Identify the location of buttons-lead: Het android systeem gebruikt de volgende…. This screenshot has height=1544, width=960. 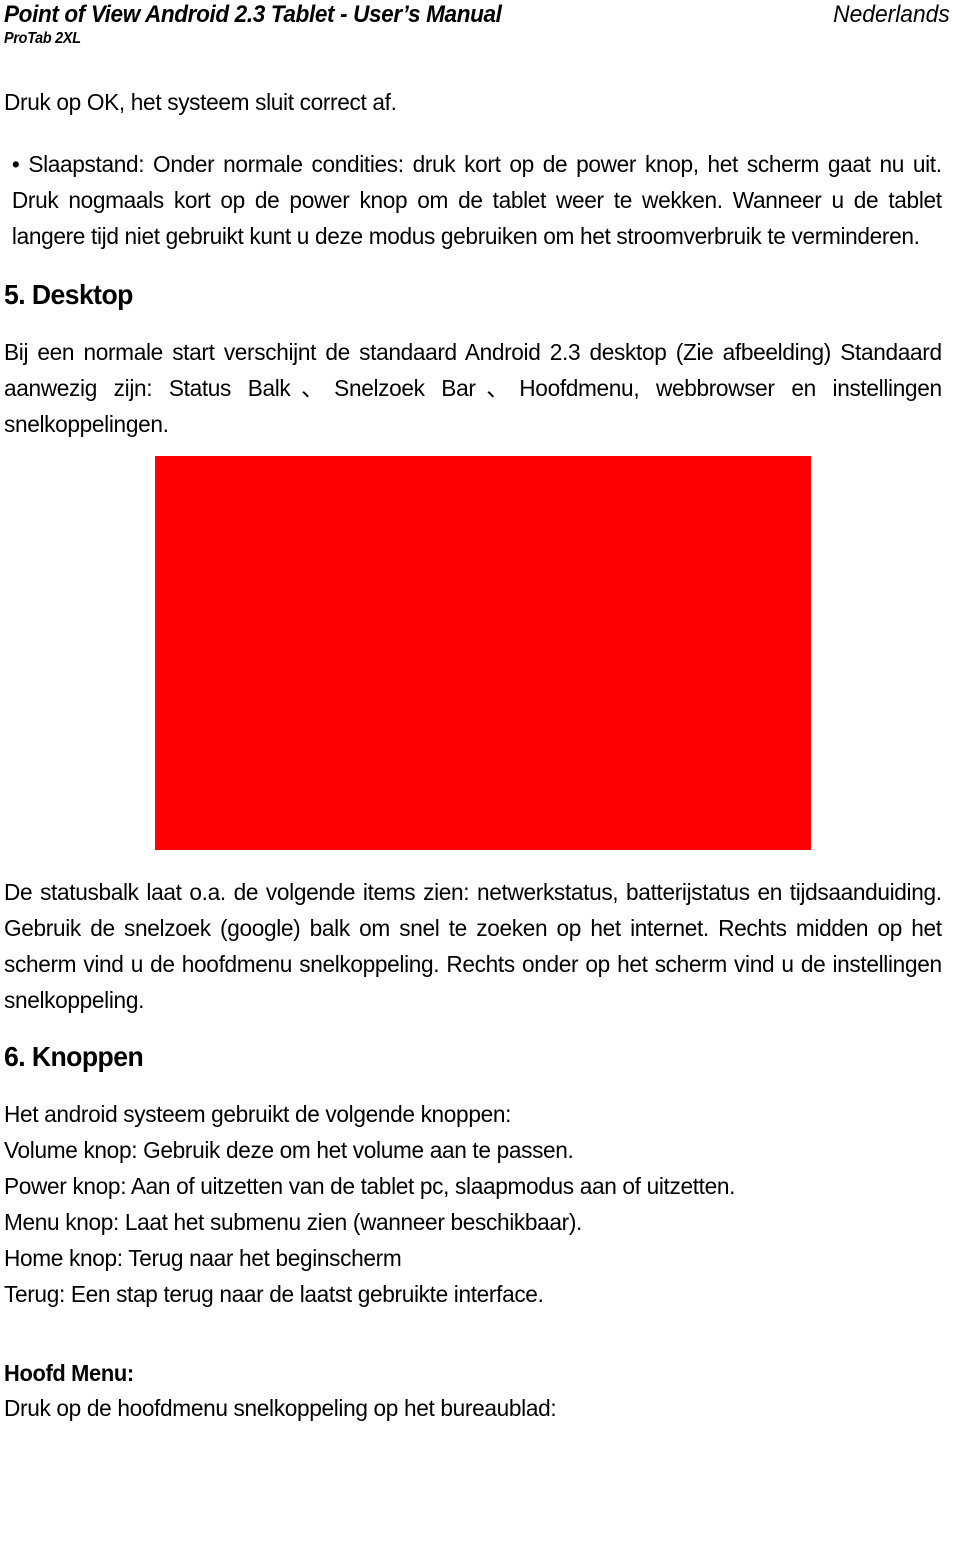
(258, 1114).